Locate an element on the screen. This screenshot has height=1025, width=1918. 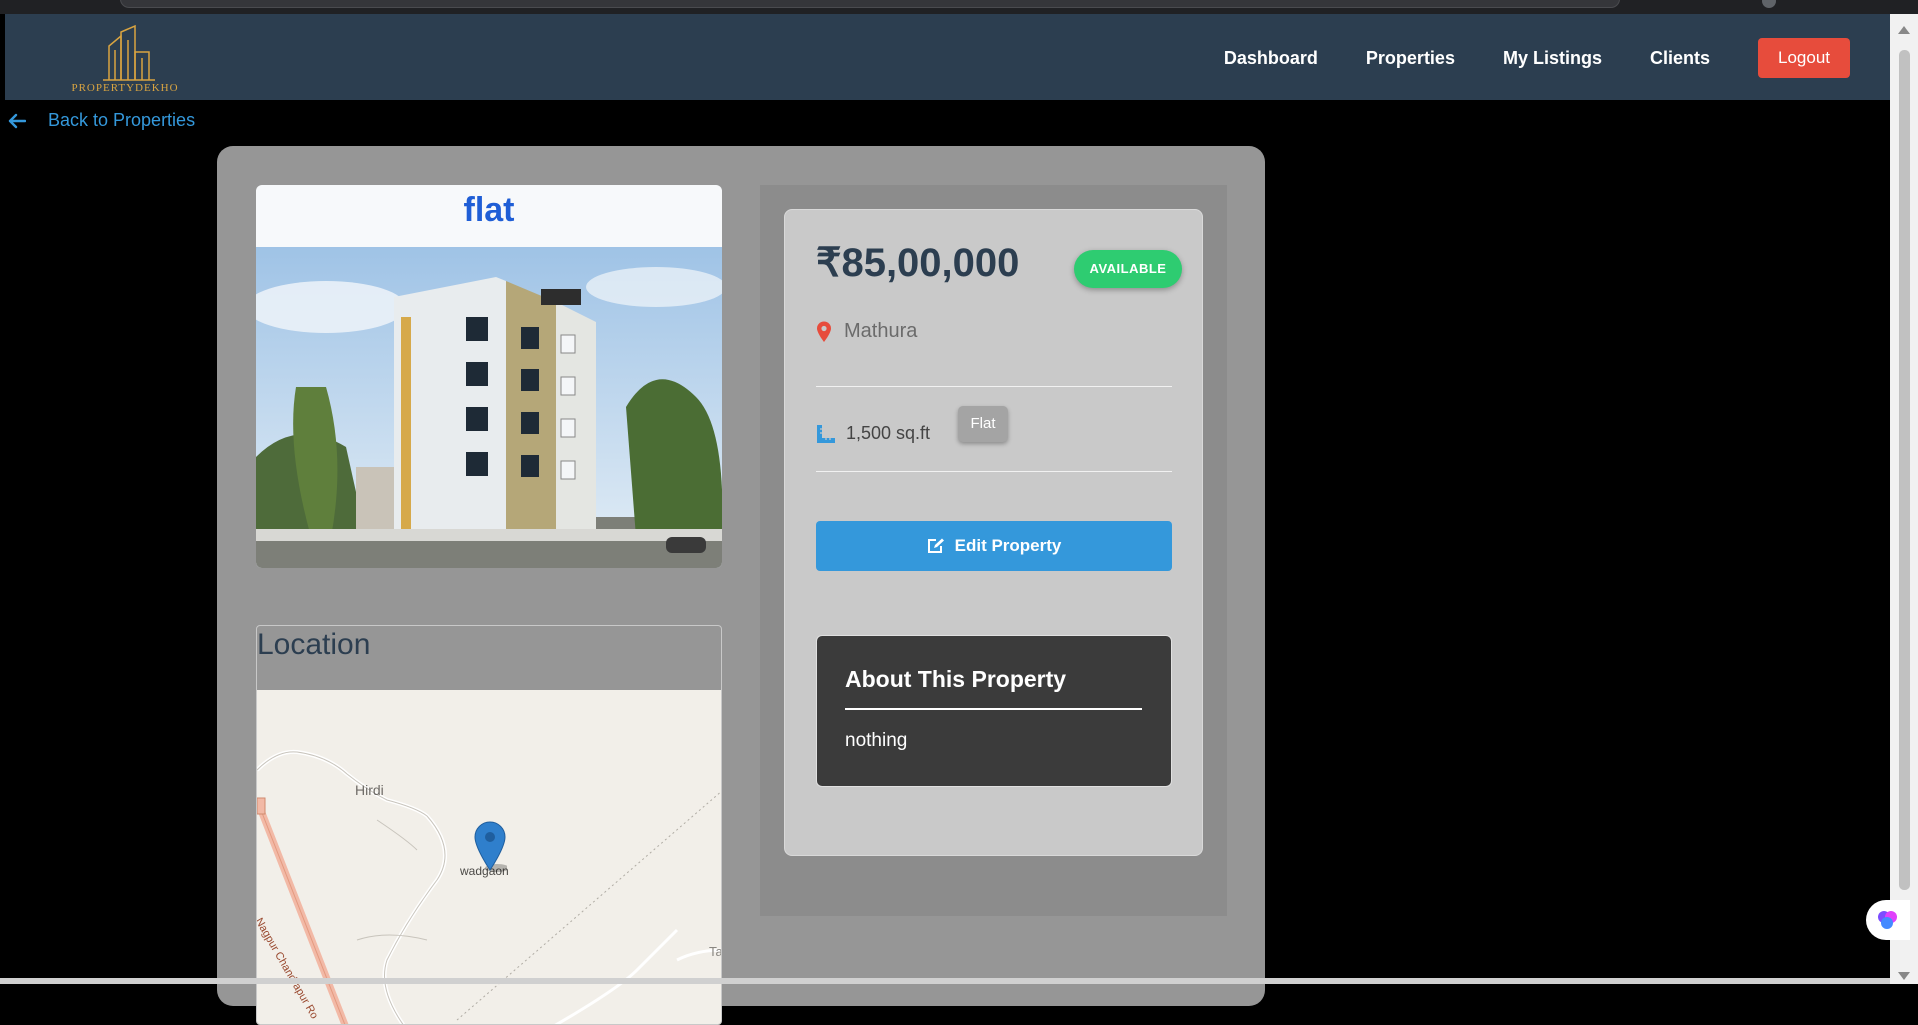
divider-top is located at coordinates (994, 386).